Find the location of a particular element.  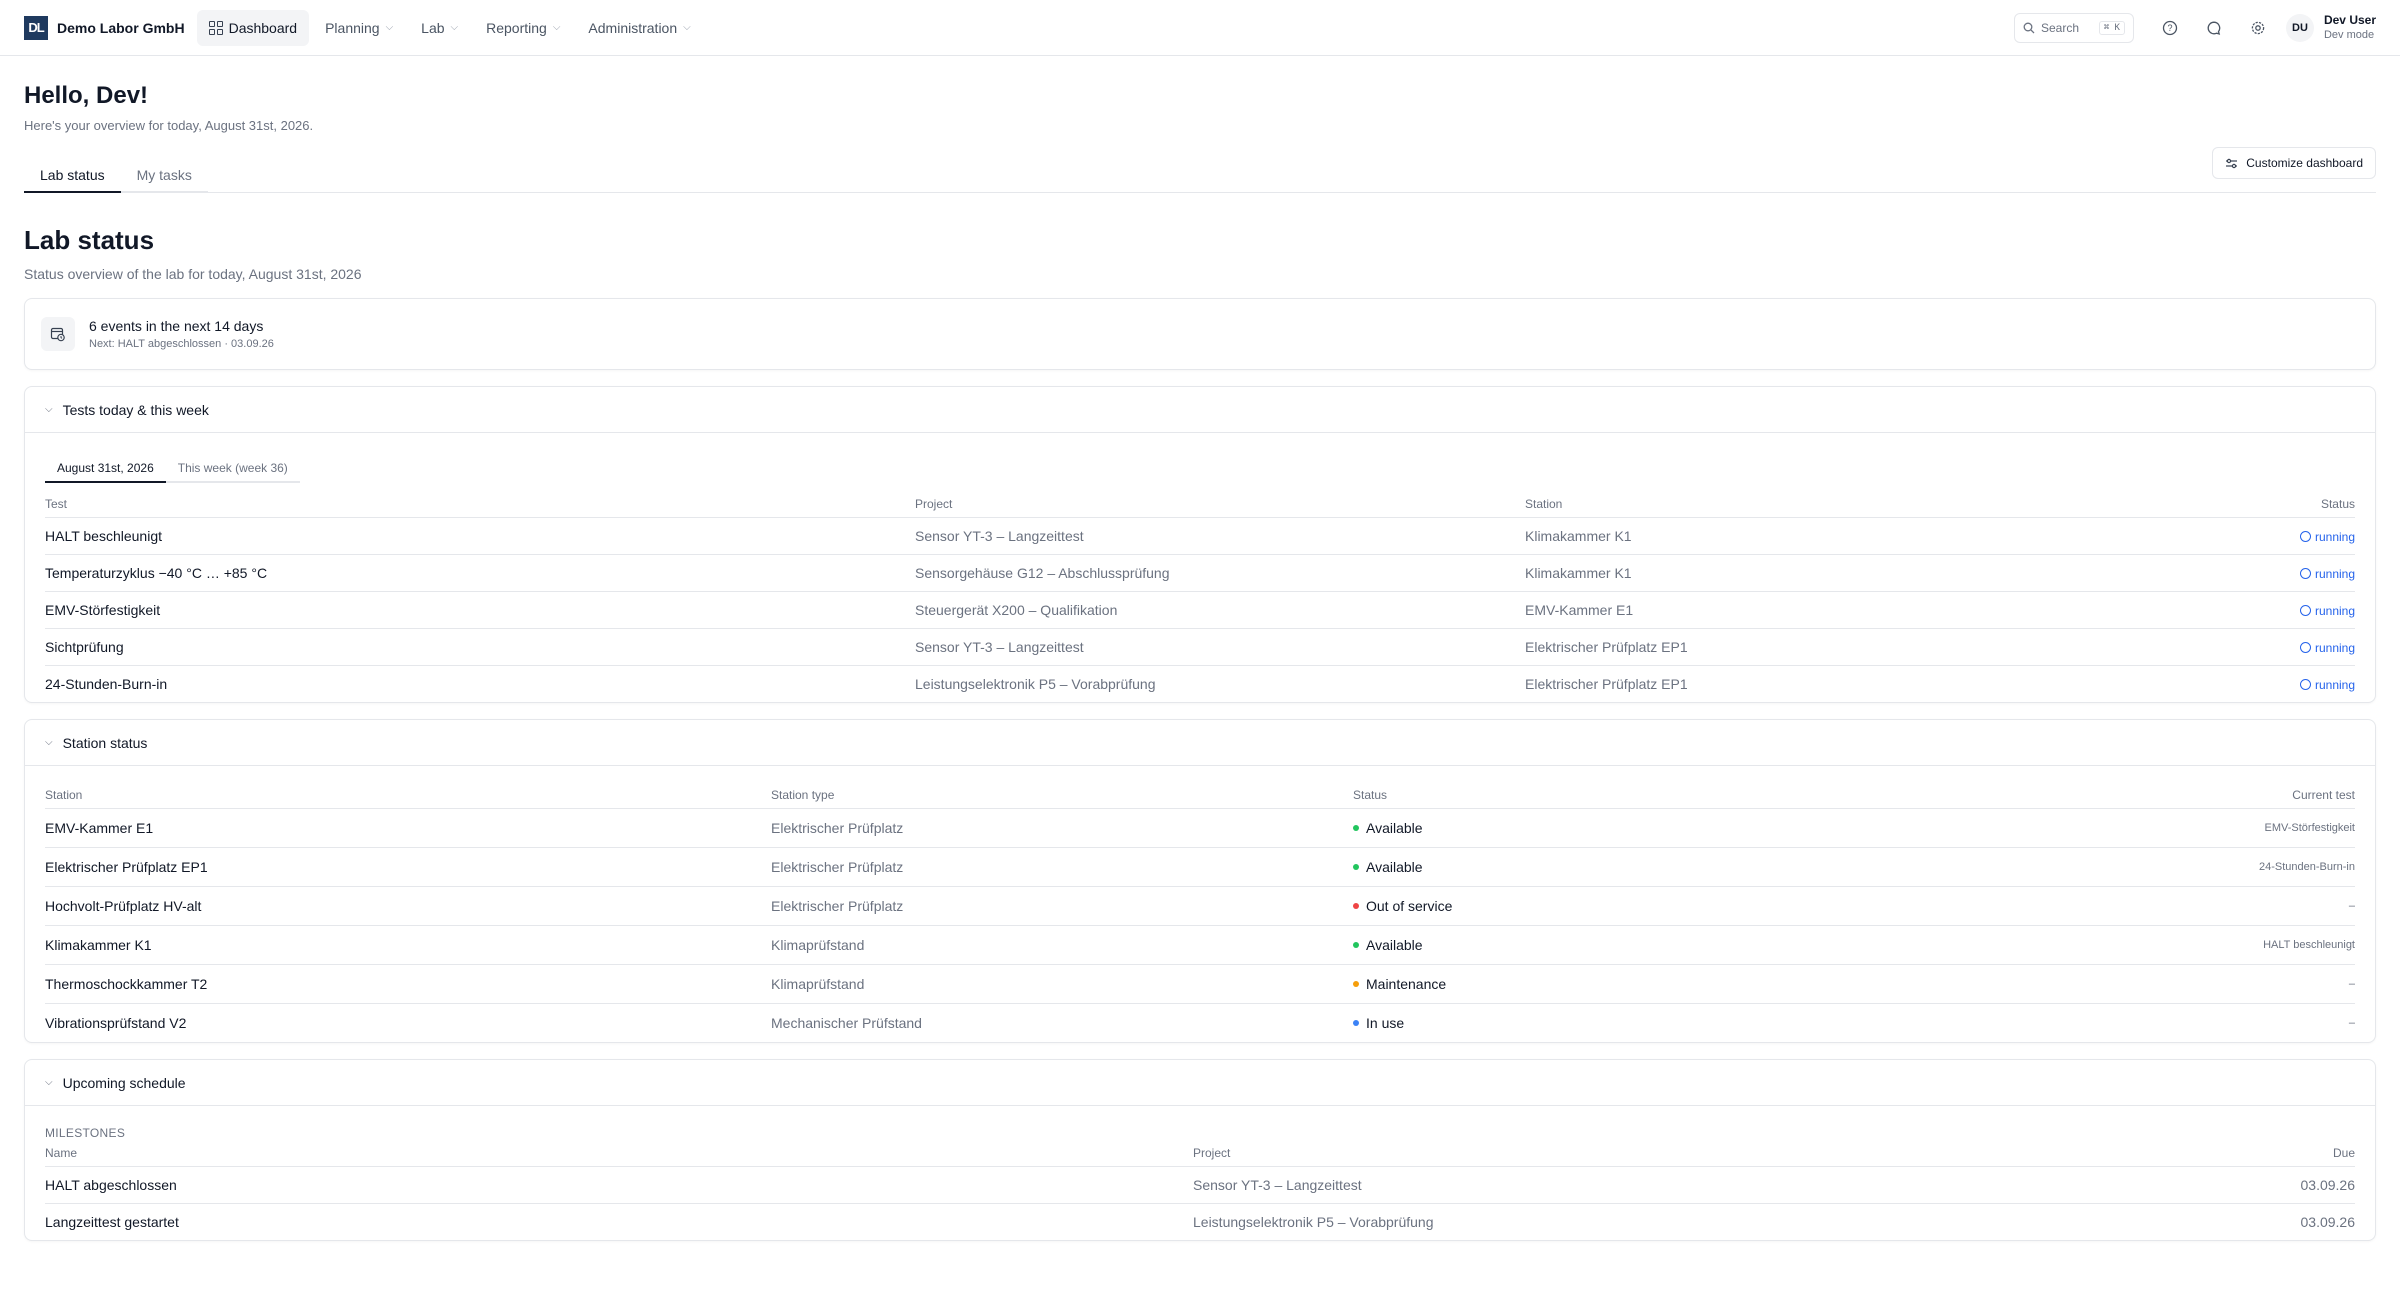

help-icon: ? is located at coordinates (2170, 28).